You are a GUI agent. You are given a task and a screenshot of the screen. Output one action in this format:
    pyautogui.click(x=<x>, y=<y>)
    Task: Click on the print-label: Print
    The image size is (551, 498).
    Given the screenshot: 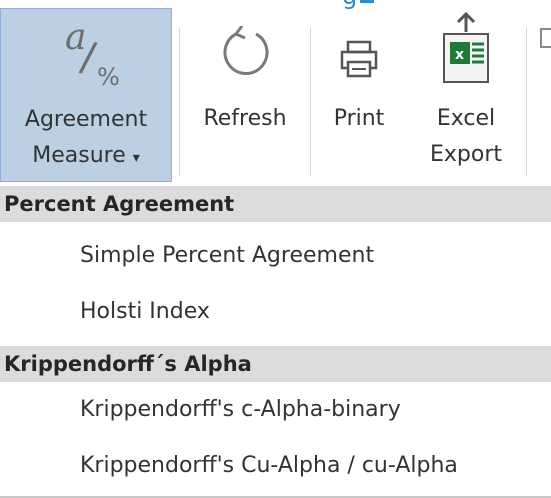 What is the action you would take?
    pyautogui.click(x=359, y=118)
    